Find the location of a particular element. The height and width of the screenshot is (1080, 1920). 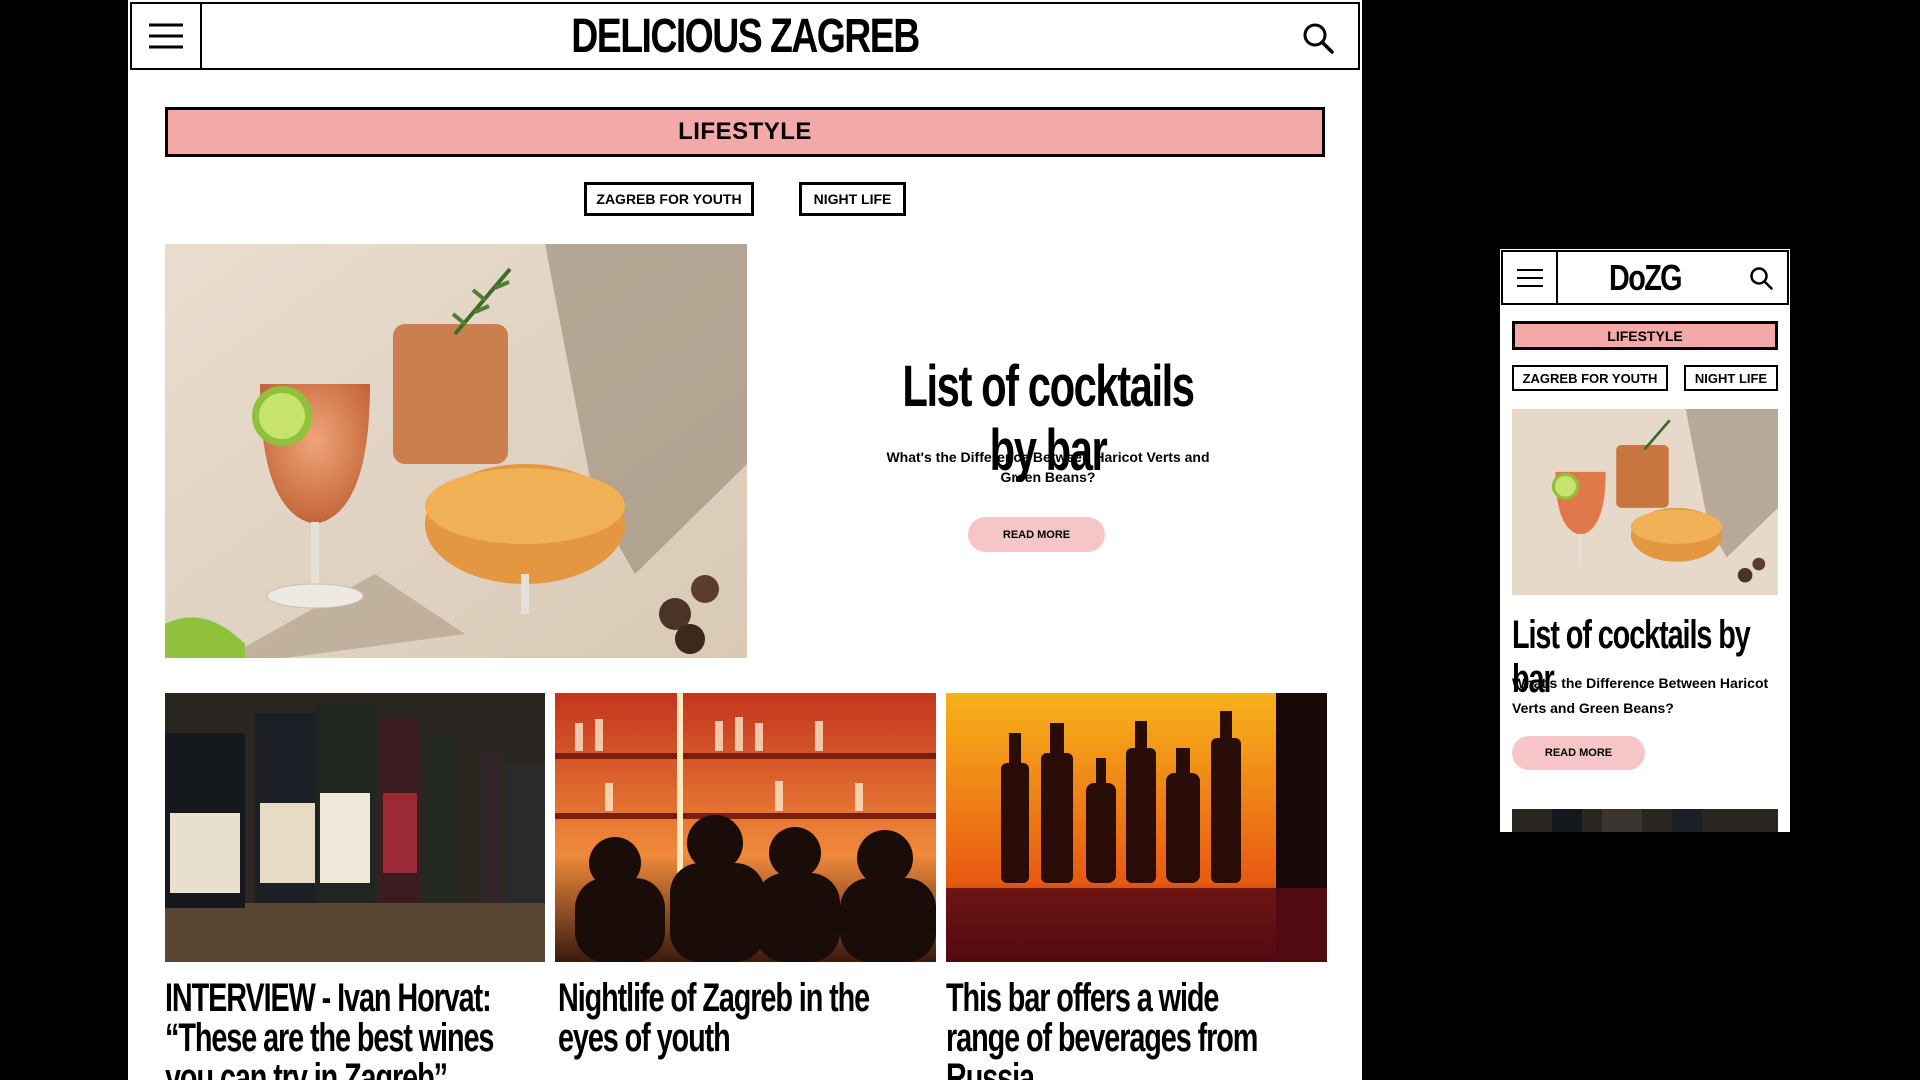

bottles-silhouette-photo is located at coordinates (1136, 827).